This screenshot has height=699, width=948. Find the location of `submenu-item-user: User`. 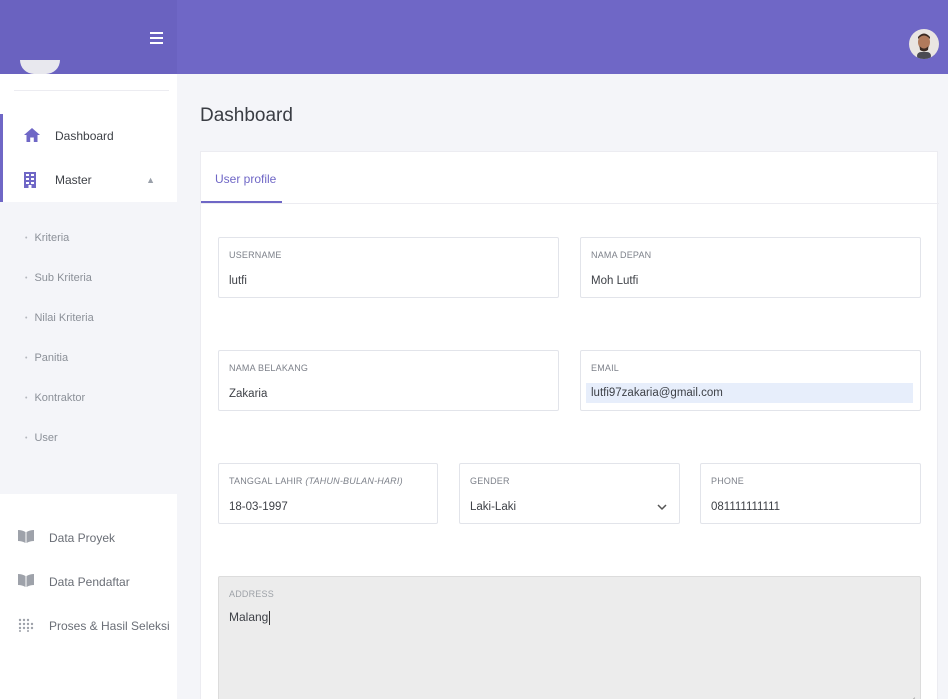

submenu-item-user: User is located at coordinates (41, 438).